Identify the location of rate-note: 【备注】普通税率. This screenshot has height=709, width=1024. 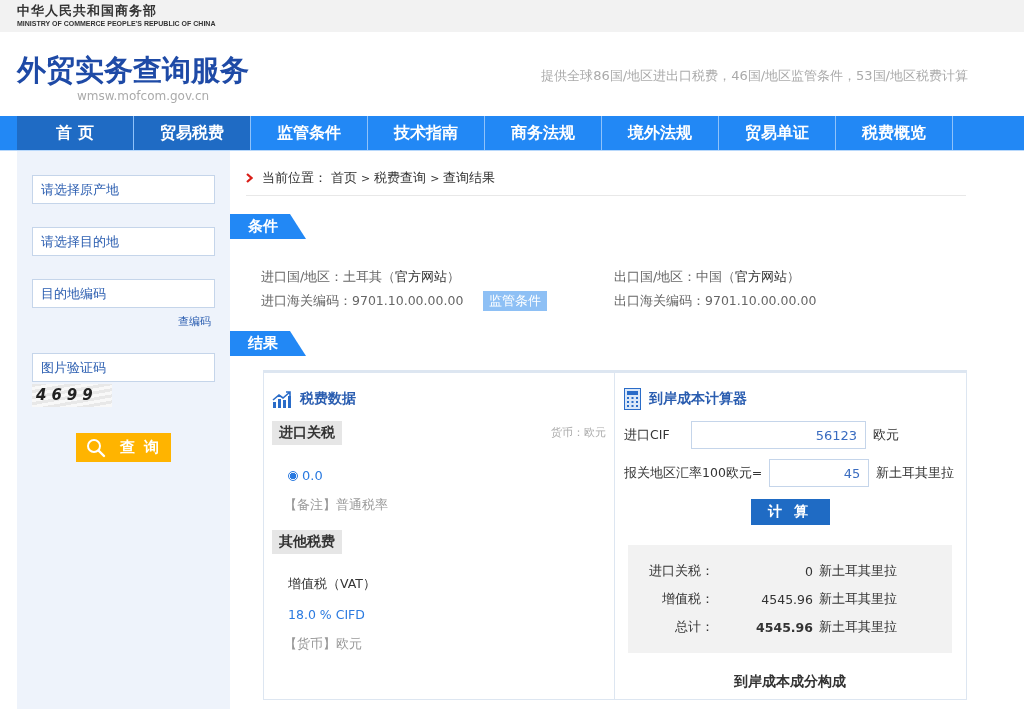
(336, 505).